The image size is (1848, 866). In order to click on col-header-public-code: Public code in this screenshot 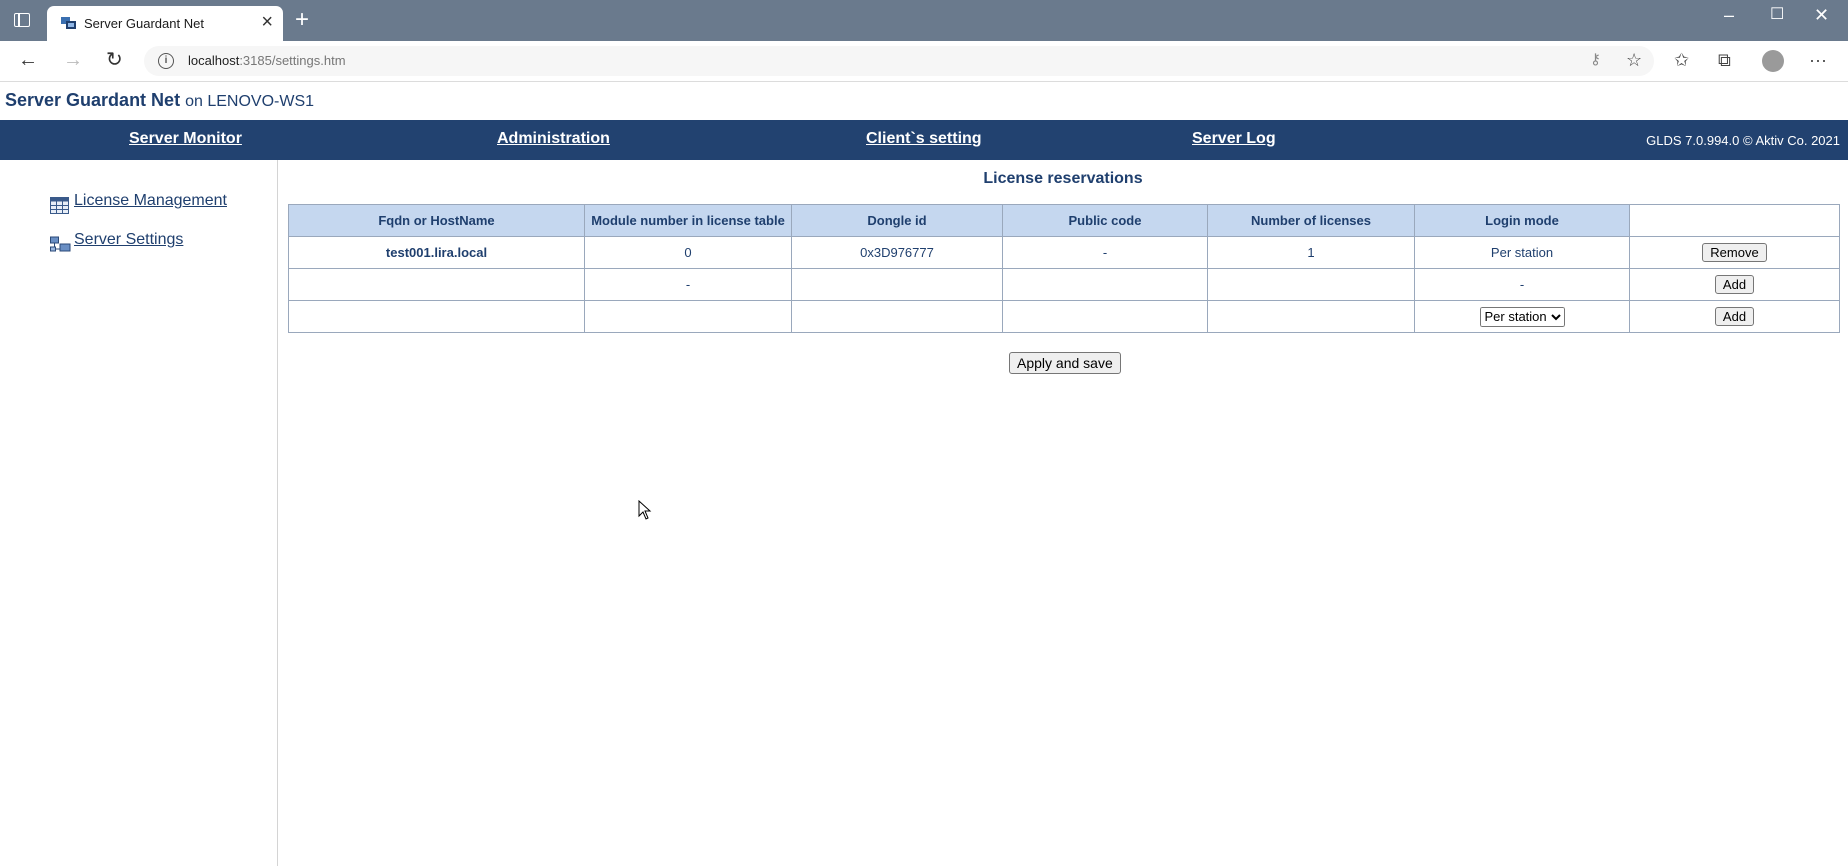, I will do `click(1105, 220)`.